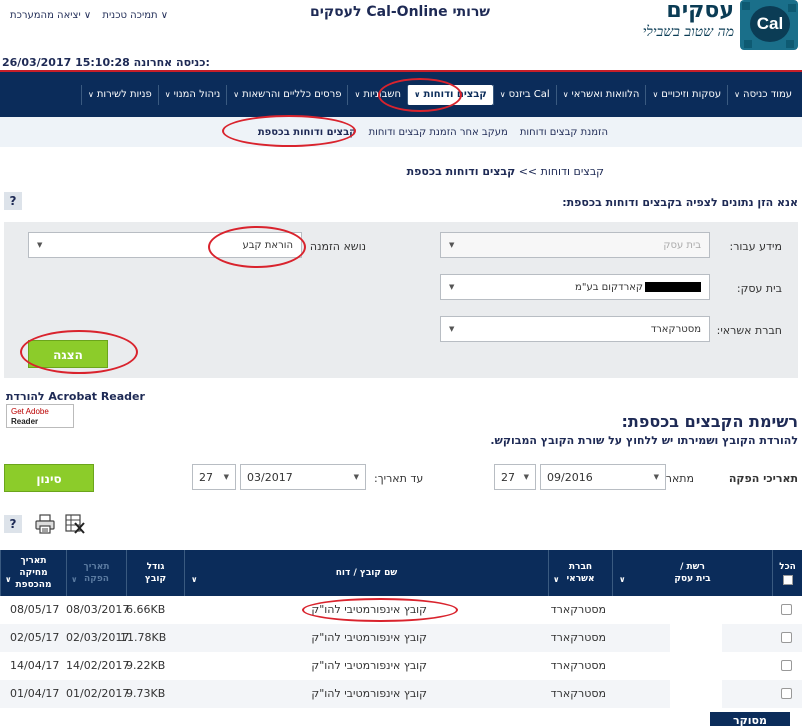 Image resolution: width=802 pixels, height=726 pixels. Describe the element at coordinates (98, 609) in the screenshot. I see `production-date-cell: 08/03/2017` at that location.